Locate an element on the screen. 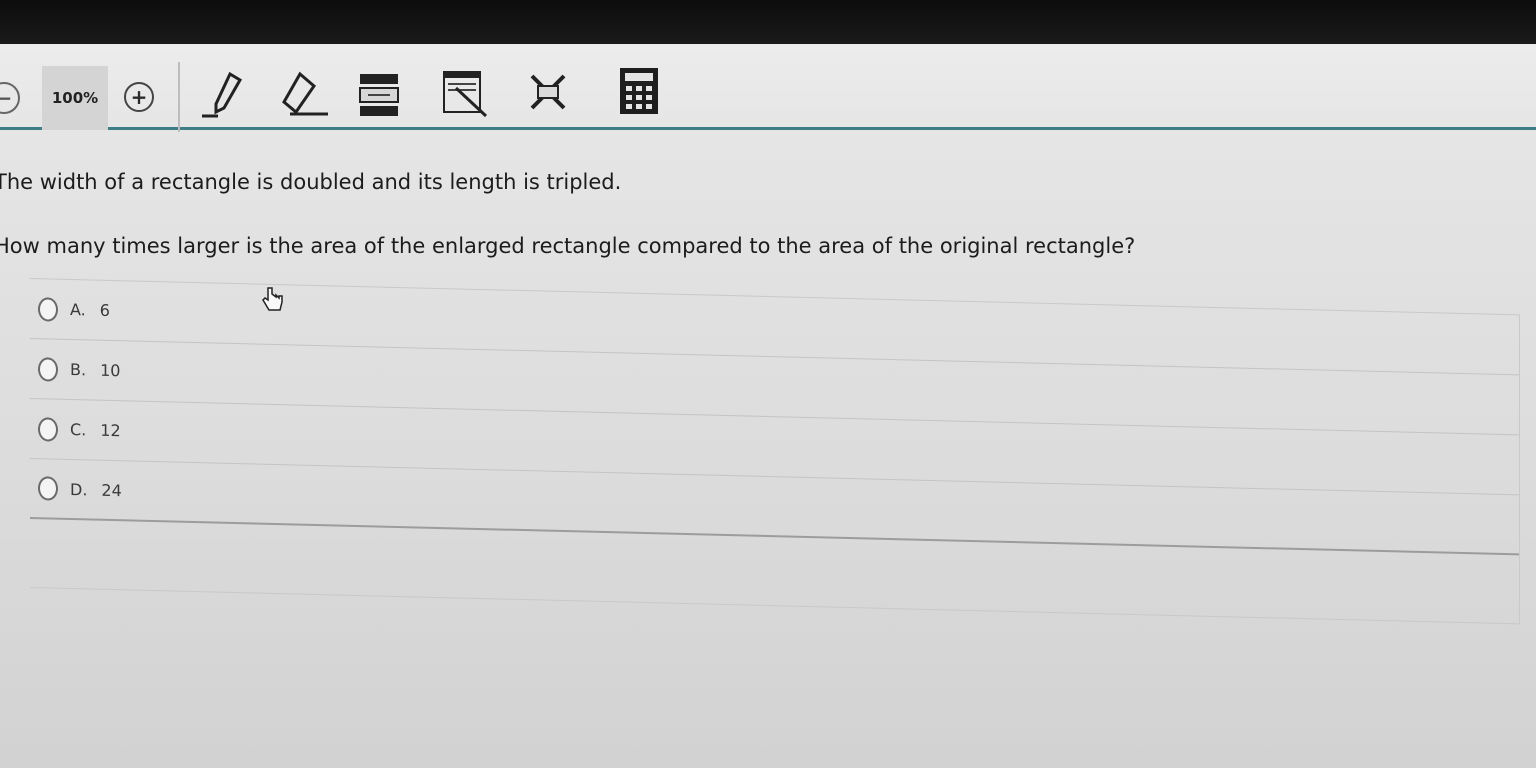 This screenshot has width=1536, height=768. line-reader-icon is located at coordinates (465, 94).